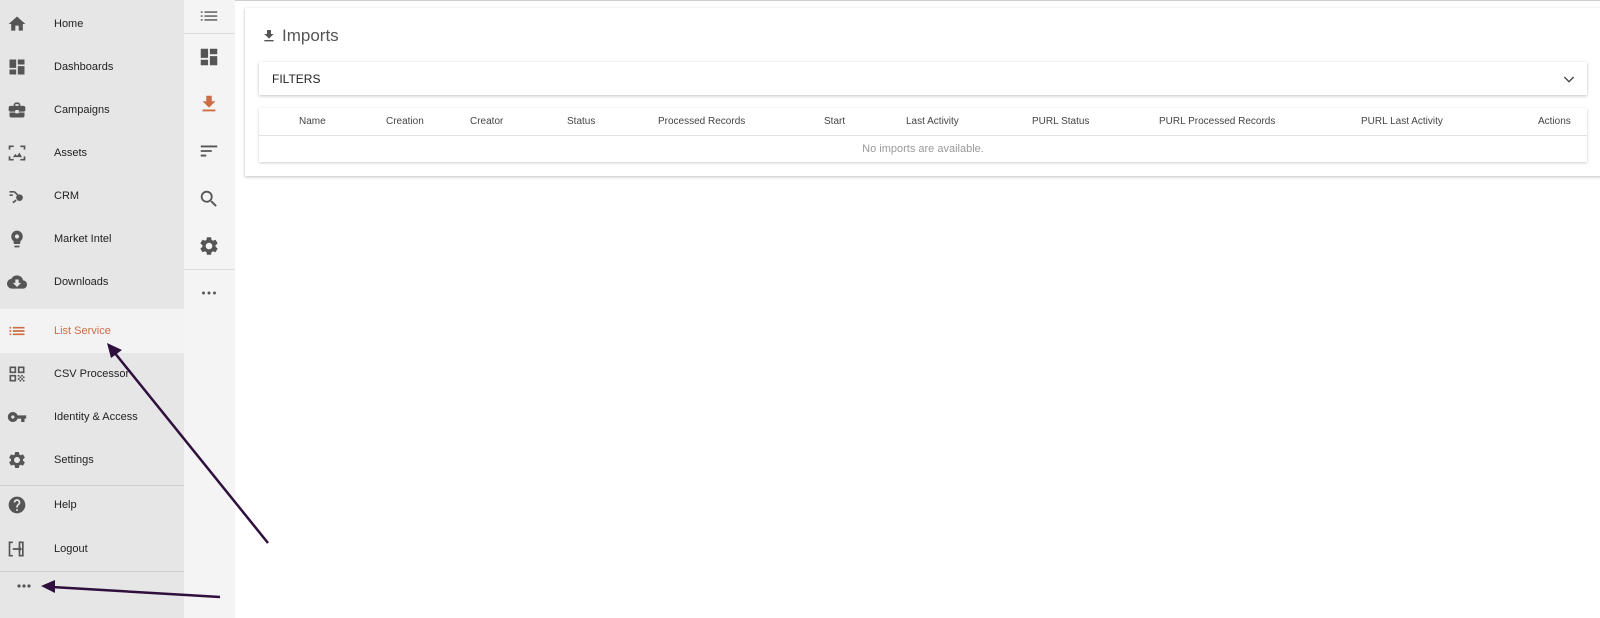 The height and width of the screenshot is (618, 1600). What do you see at coordinates (65, 505) in the screenshot?
I see `nav-item-label: Help` at bounding box center [65, 505].